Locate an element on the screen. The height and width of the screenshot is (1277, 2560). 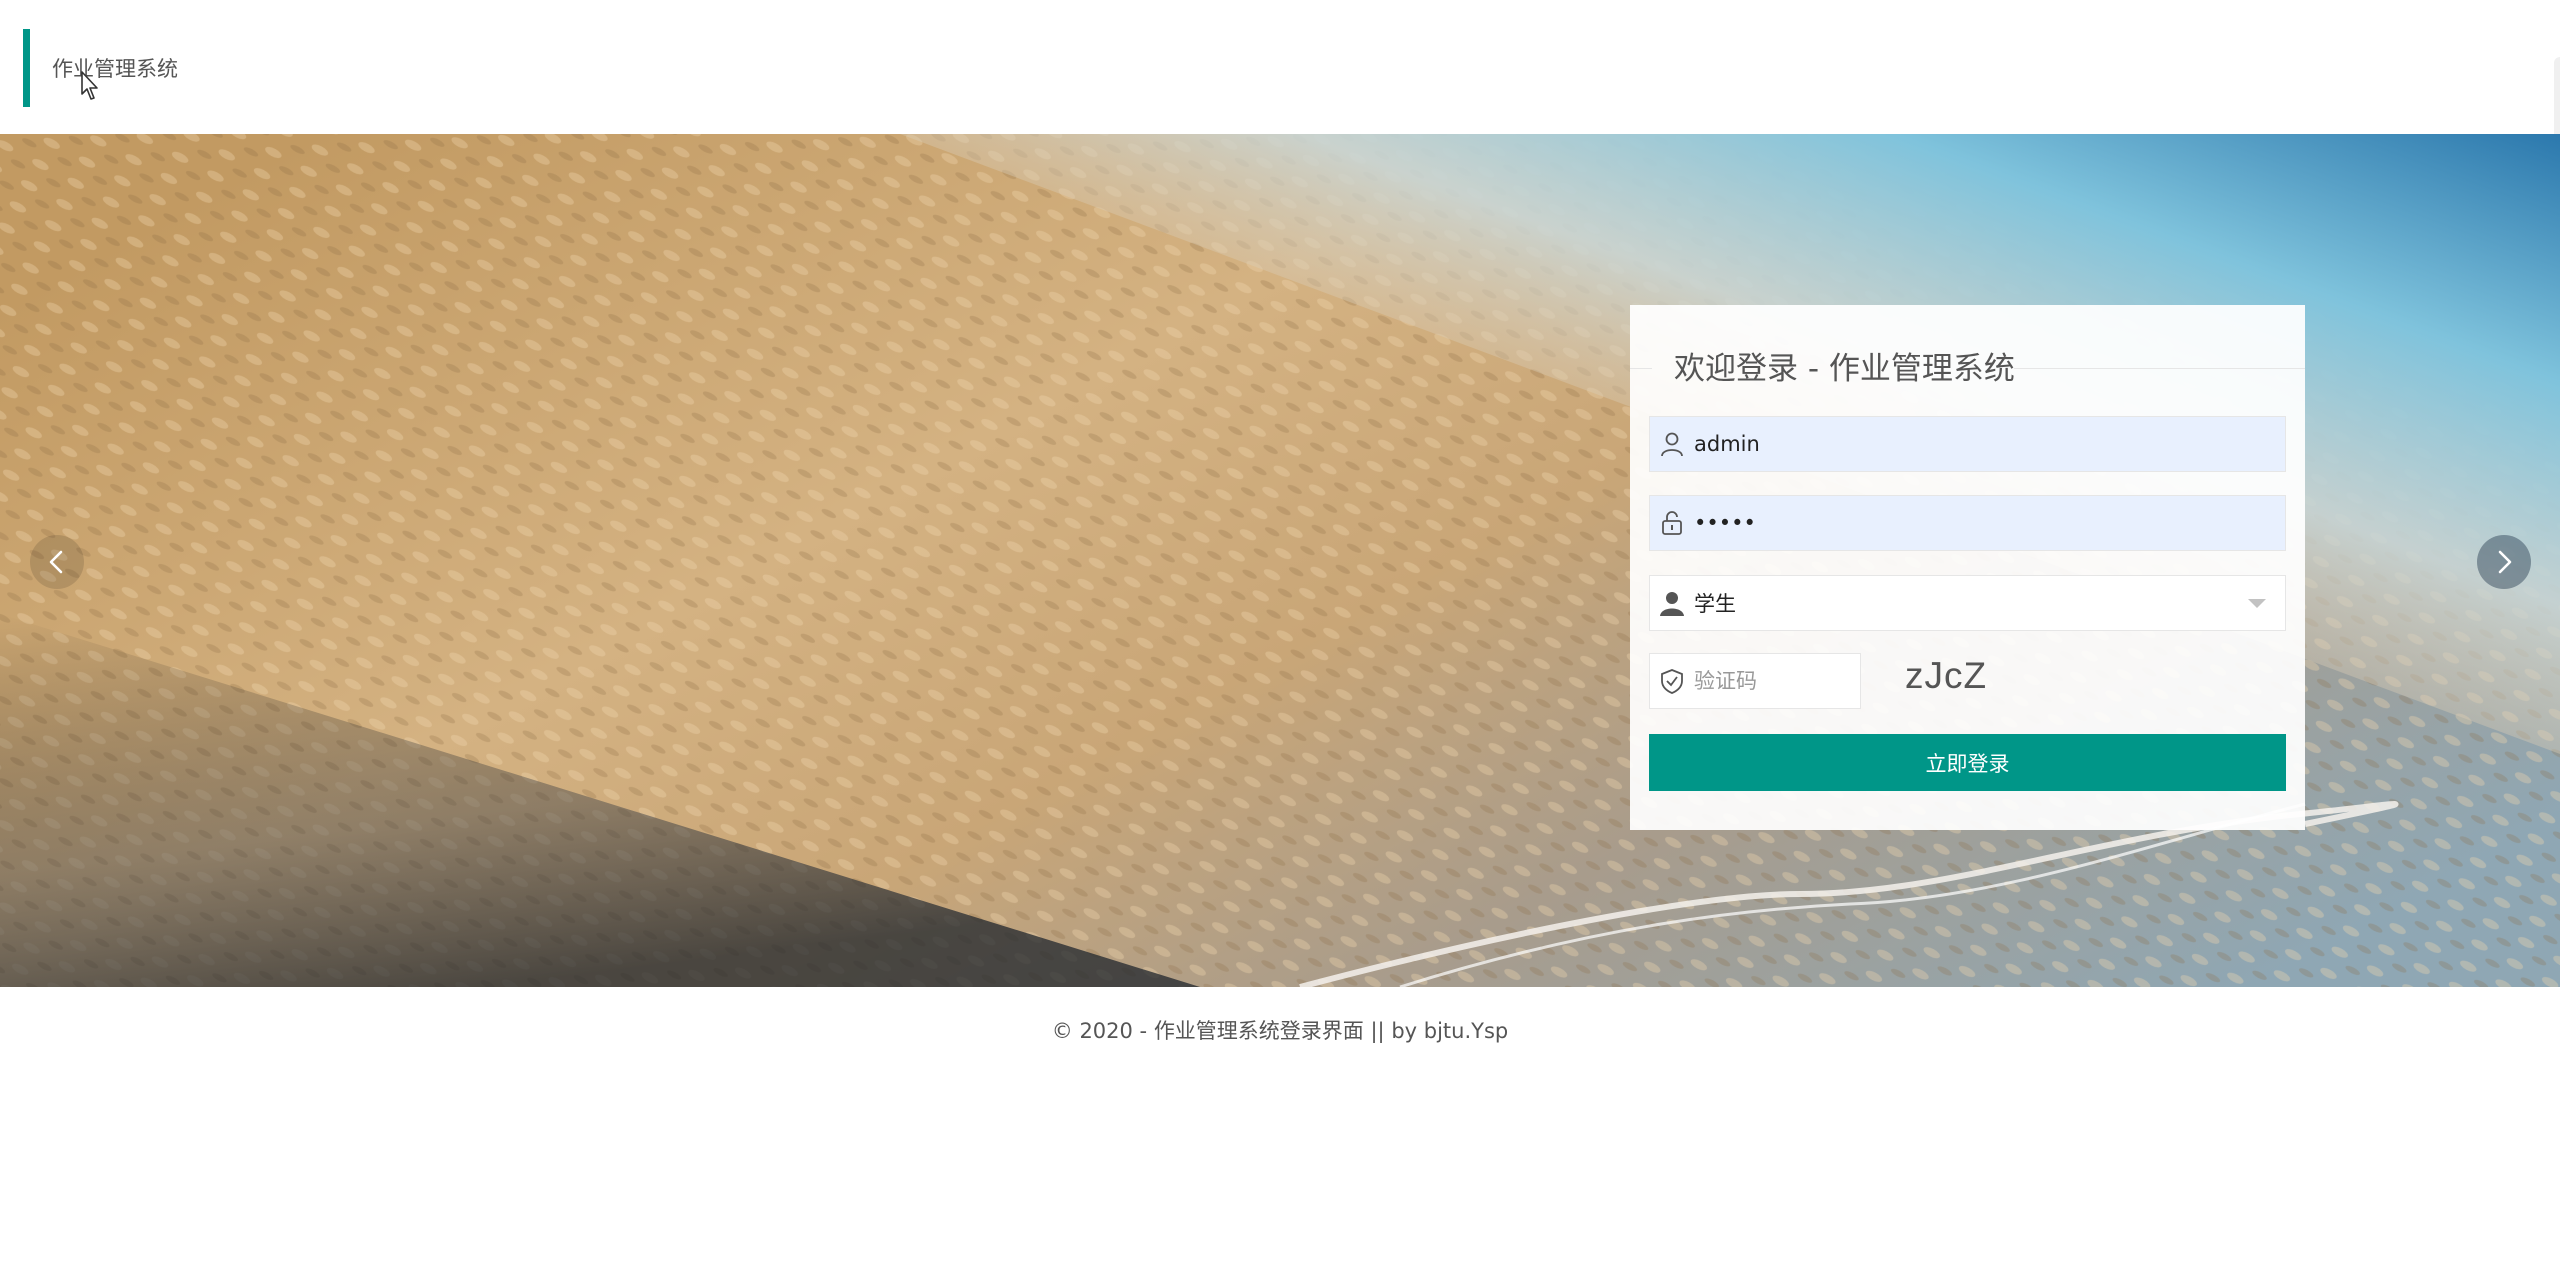
user-icon is located at coordinates (1672, 444).